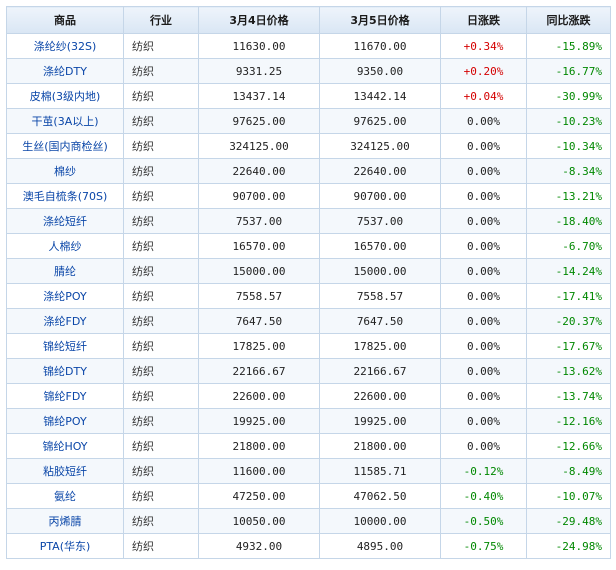 This screenshot has height=570, width=616. Describe the element at coordinates (380, 396) in the screenshot. I see `price-mar5-cell: 22600.00` at that location.